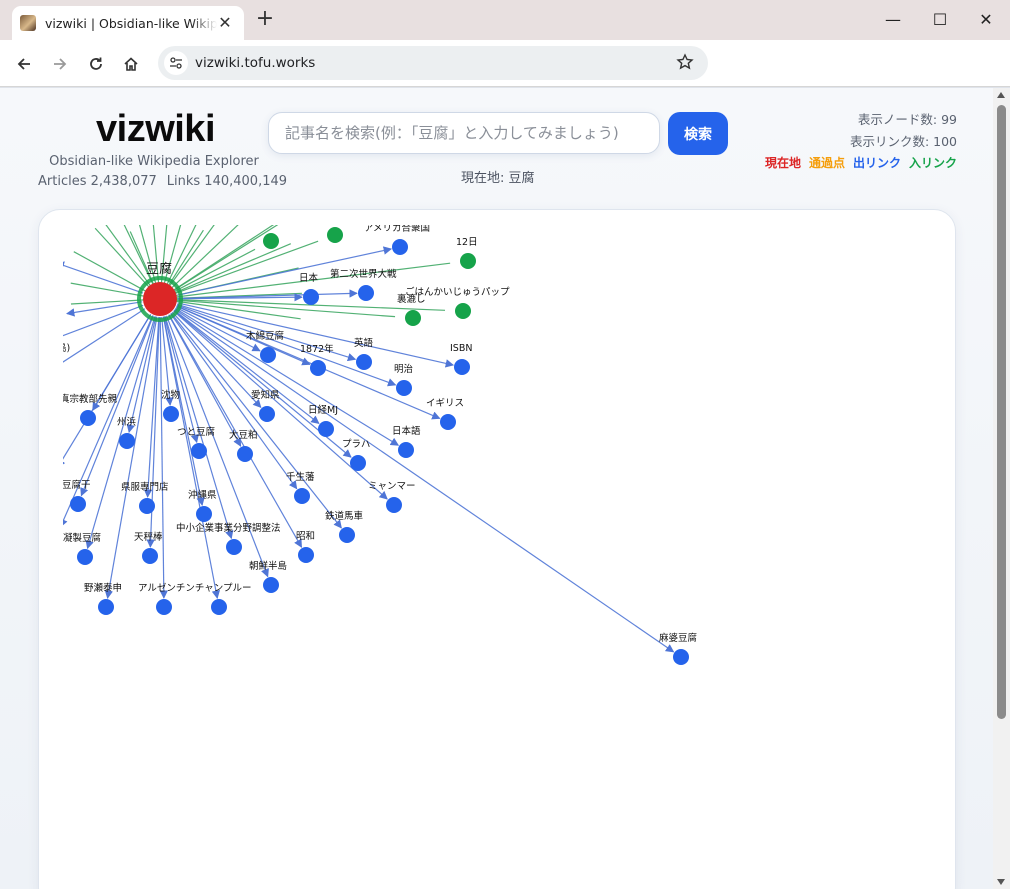 Image resolution: width=1010 pixels, height=889 pixels. What do you see at coordinates (893, 20) in the screenshot?
I see `minimize-icon: —` at bounding box center [893, 20].